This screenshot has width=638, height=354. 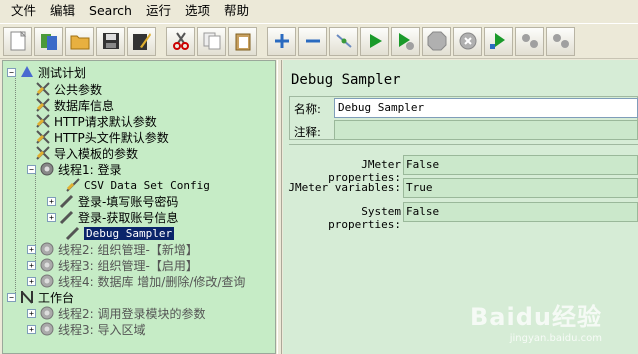 What do you see at coordinates (486, 130) in the screenshot?
I see `comment-field` at bounding box center [486, 130].